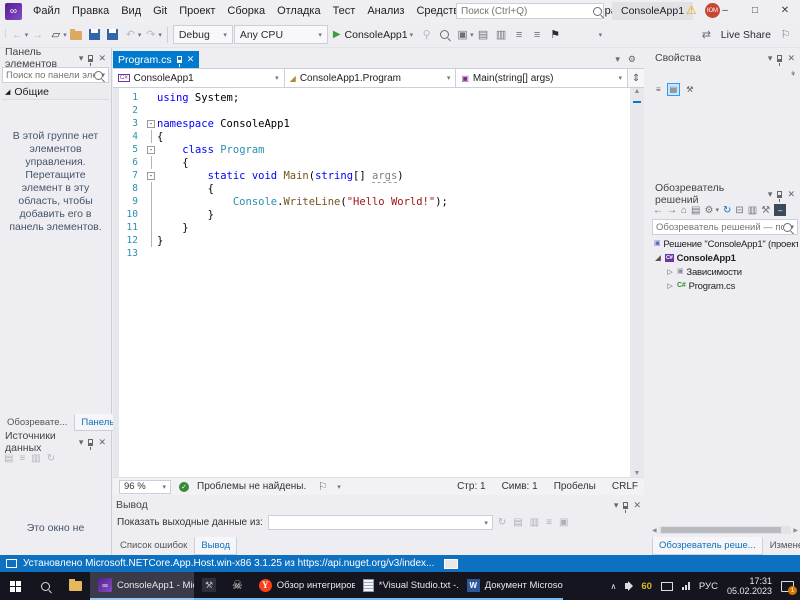 This screenshot has width=800, height=600. Describe the element at coordinates (720, 227) in the screenshot. I see `solution-search-input` at that location.